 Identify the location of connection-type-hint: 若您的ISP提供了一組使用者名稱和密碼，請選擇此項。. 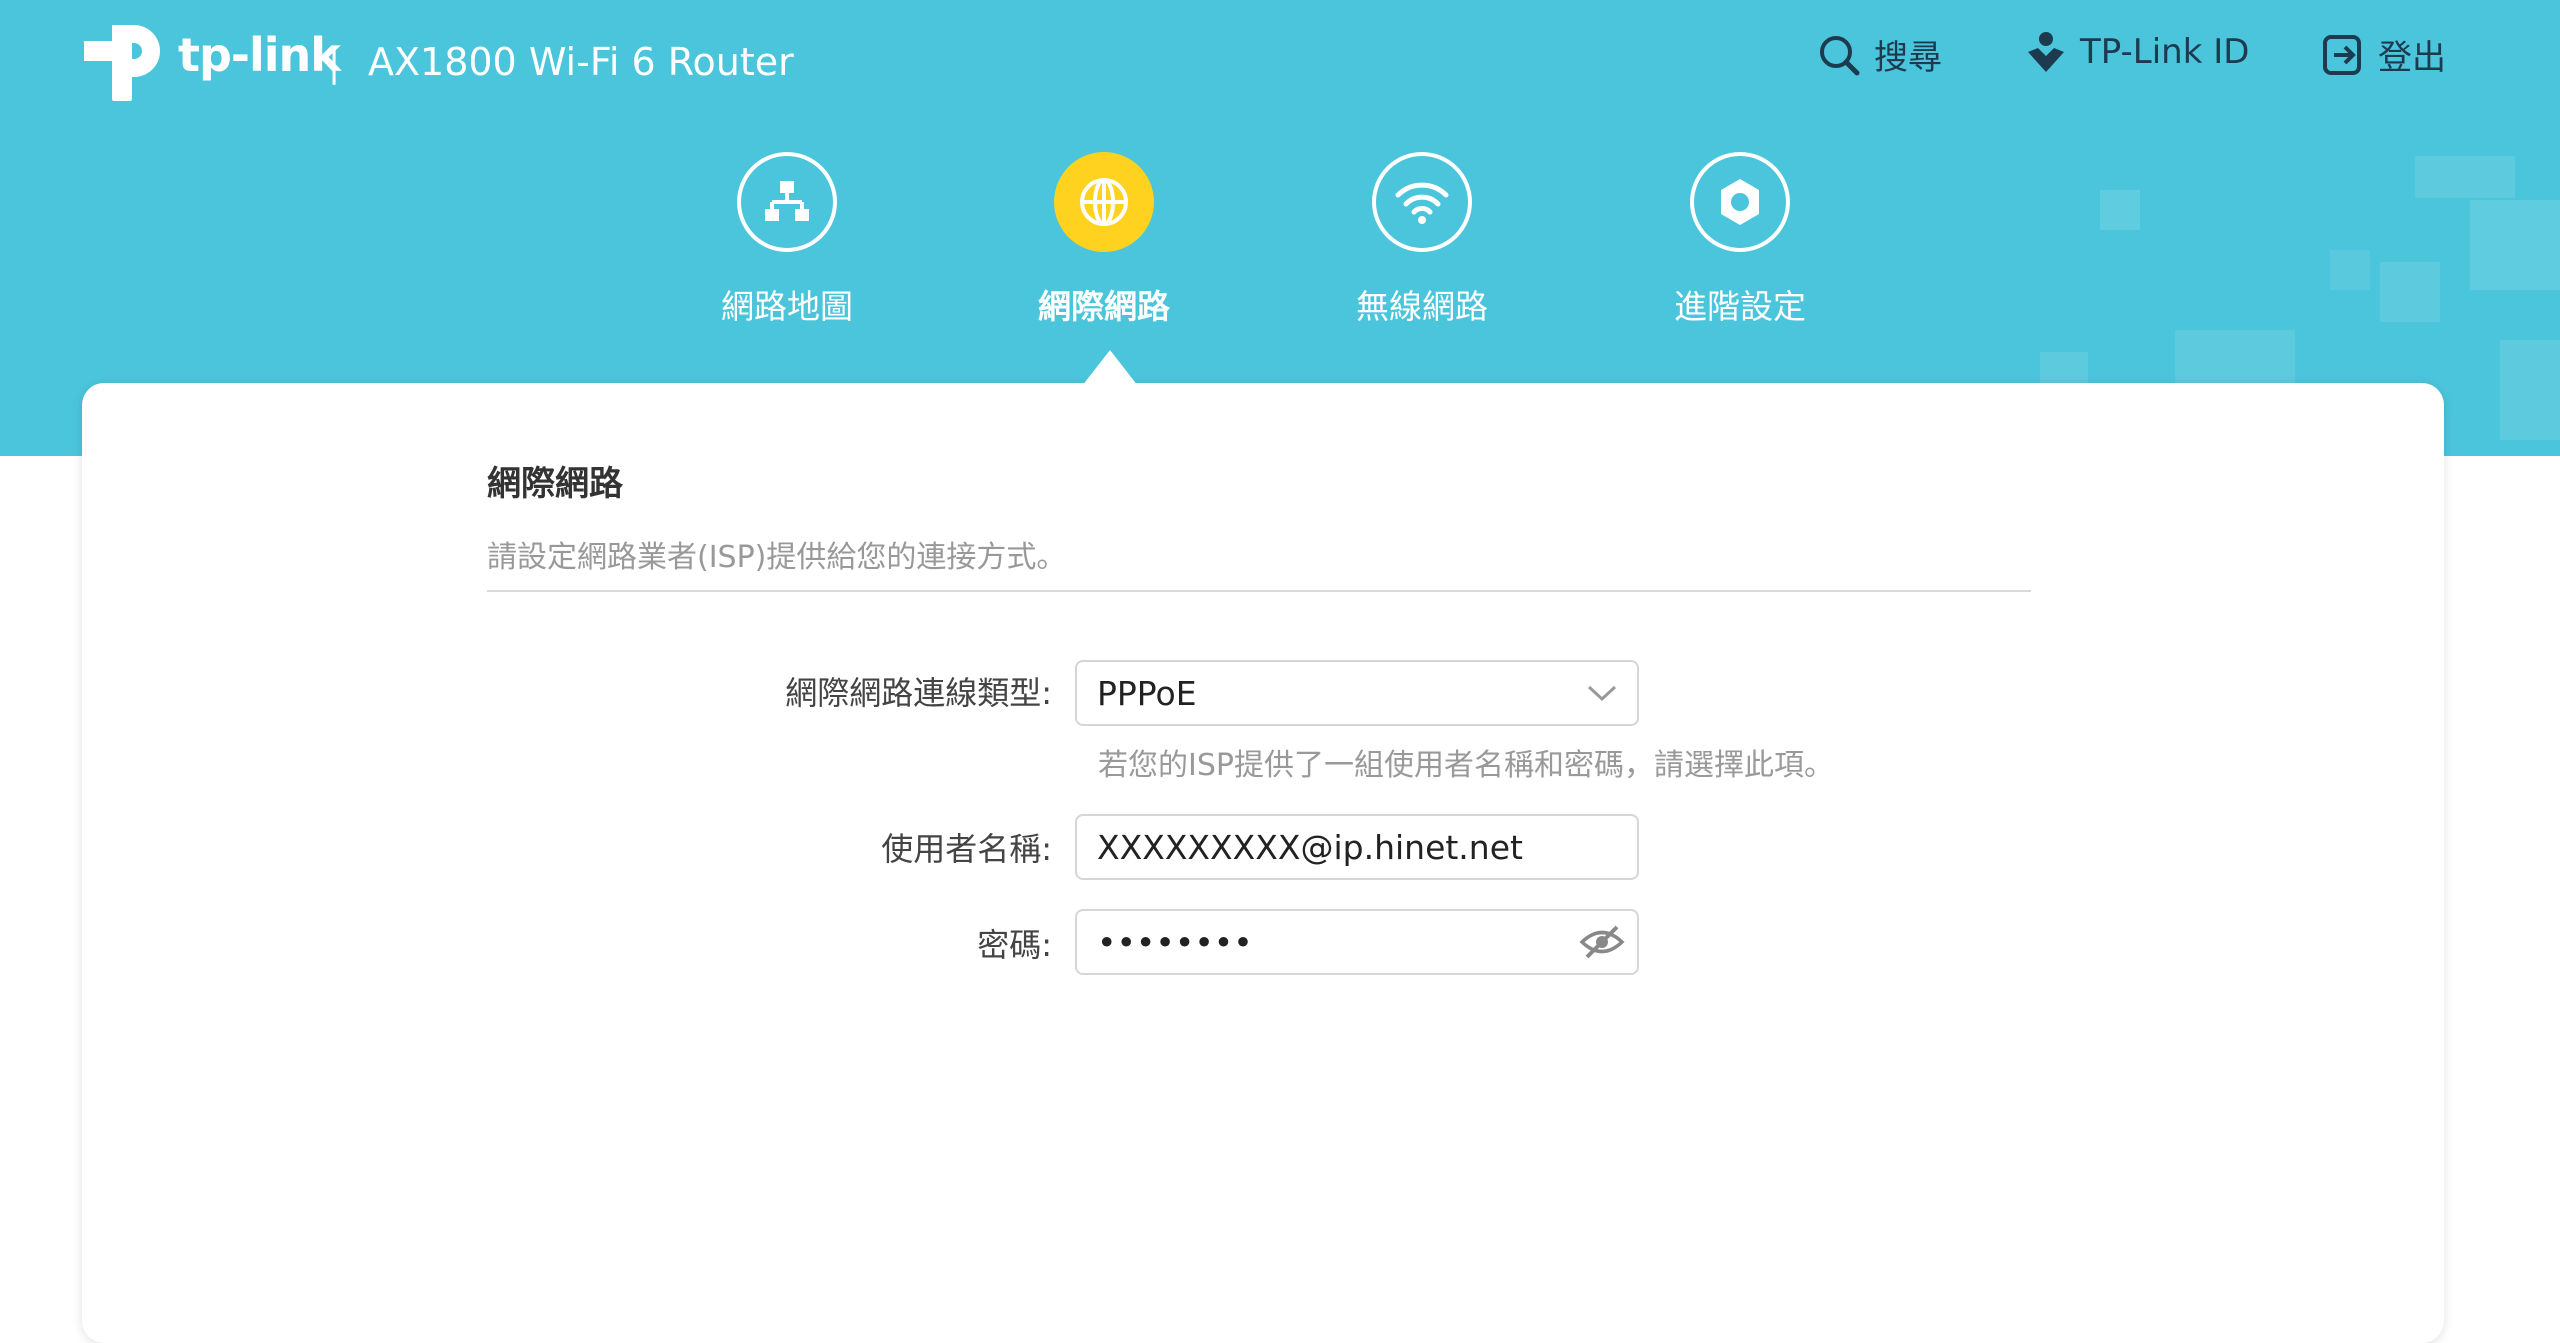
(1466, 765).